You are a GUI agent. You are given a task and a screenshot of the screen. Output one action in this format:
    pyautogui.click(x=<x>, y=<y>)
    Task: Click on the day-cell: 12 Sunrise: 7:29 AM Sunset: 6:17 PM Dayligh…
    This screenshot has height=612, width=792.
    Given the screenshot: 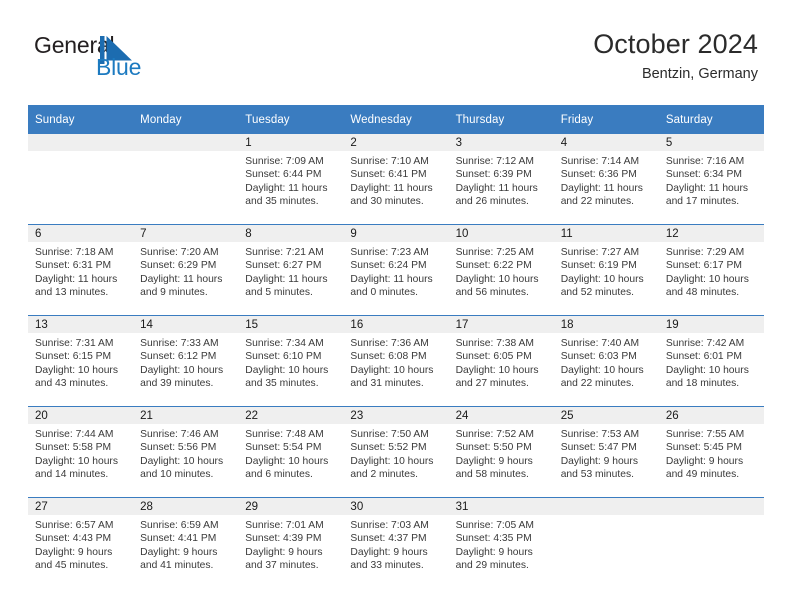 What is the action you would take?
    pyautogui.click(x=711, y=270)
    